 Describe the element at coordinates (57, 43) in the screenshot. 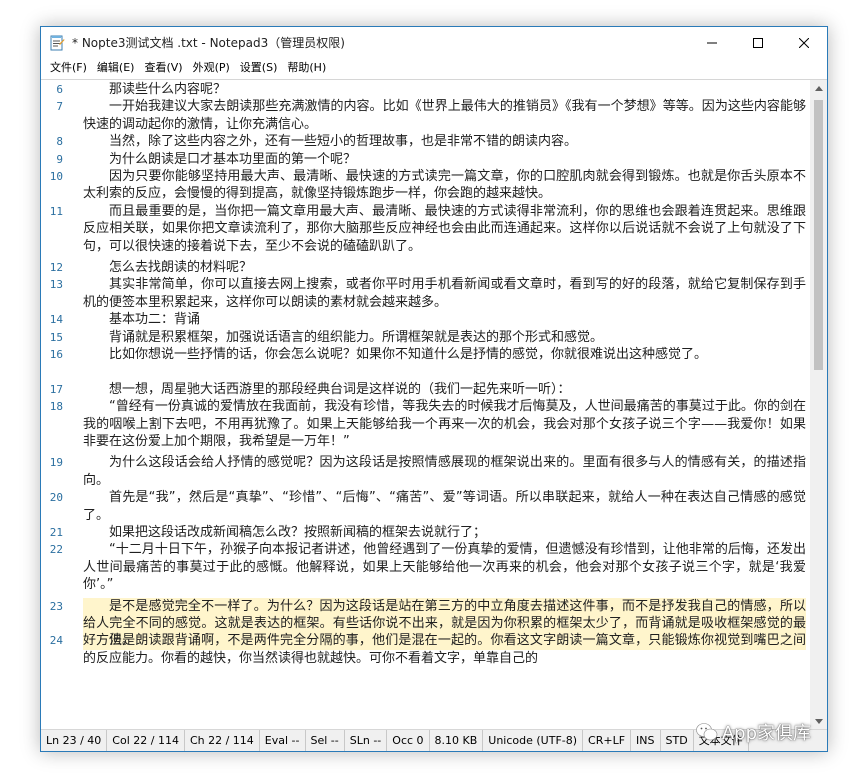

I see `notepad-app-icon` at that location.